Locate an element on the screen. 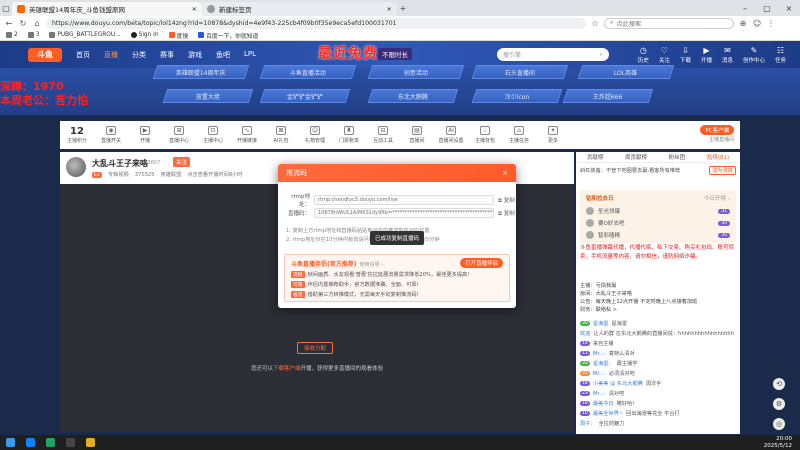 This screenshot has width=800, height=450. chat-username: 最美全世界~ is located at coordinates (608, 413).